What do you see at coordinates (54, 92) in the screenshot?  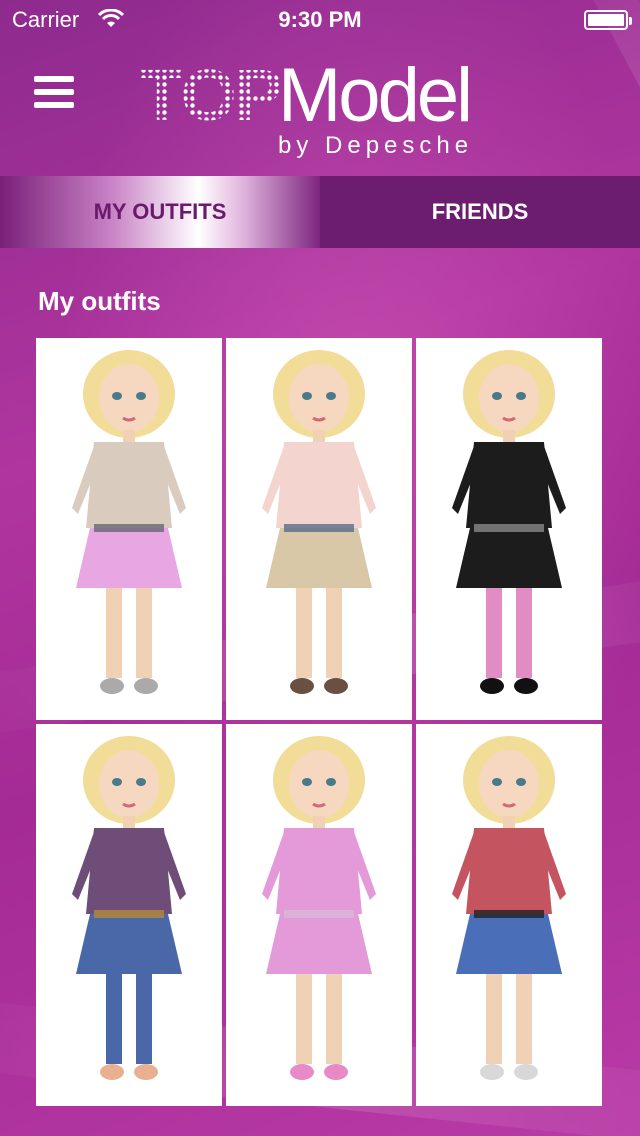 I see `hamburger-menu-icon` at bounding box center [54, 92].